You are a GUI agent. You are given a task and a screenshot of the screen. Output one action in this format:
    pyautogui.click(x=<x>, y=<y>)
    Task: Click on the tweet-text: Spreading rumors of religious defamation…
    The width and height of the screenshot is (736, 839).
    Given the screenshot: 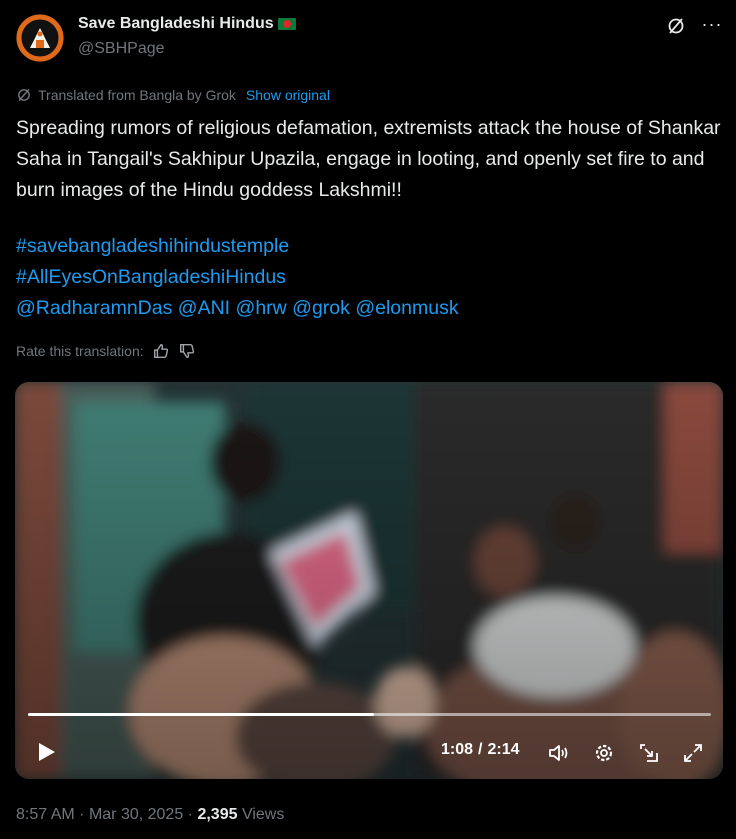 What is the action you would take?
    pyautogui.click(x=369, y=159)
    